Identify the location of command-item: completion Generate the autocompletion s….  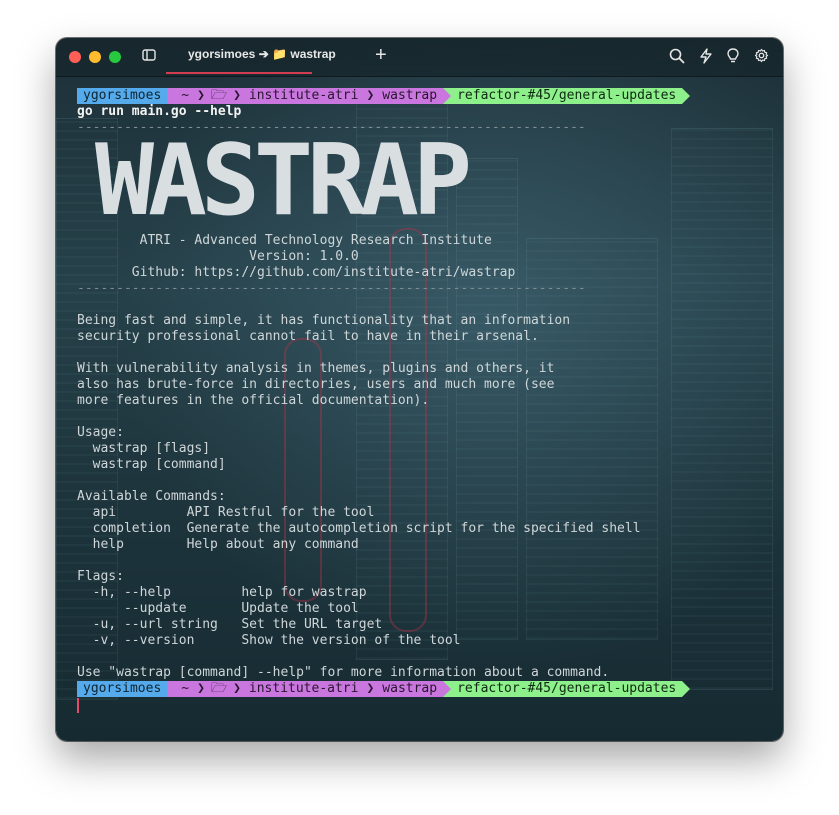
(359, 528).